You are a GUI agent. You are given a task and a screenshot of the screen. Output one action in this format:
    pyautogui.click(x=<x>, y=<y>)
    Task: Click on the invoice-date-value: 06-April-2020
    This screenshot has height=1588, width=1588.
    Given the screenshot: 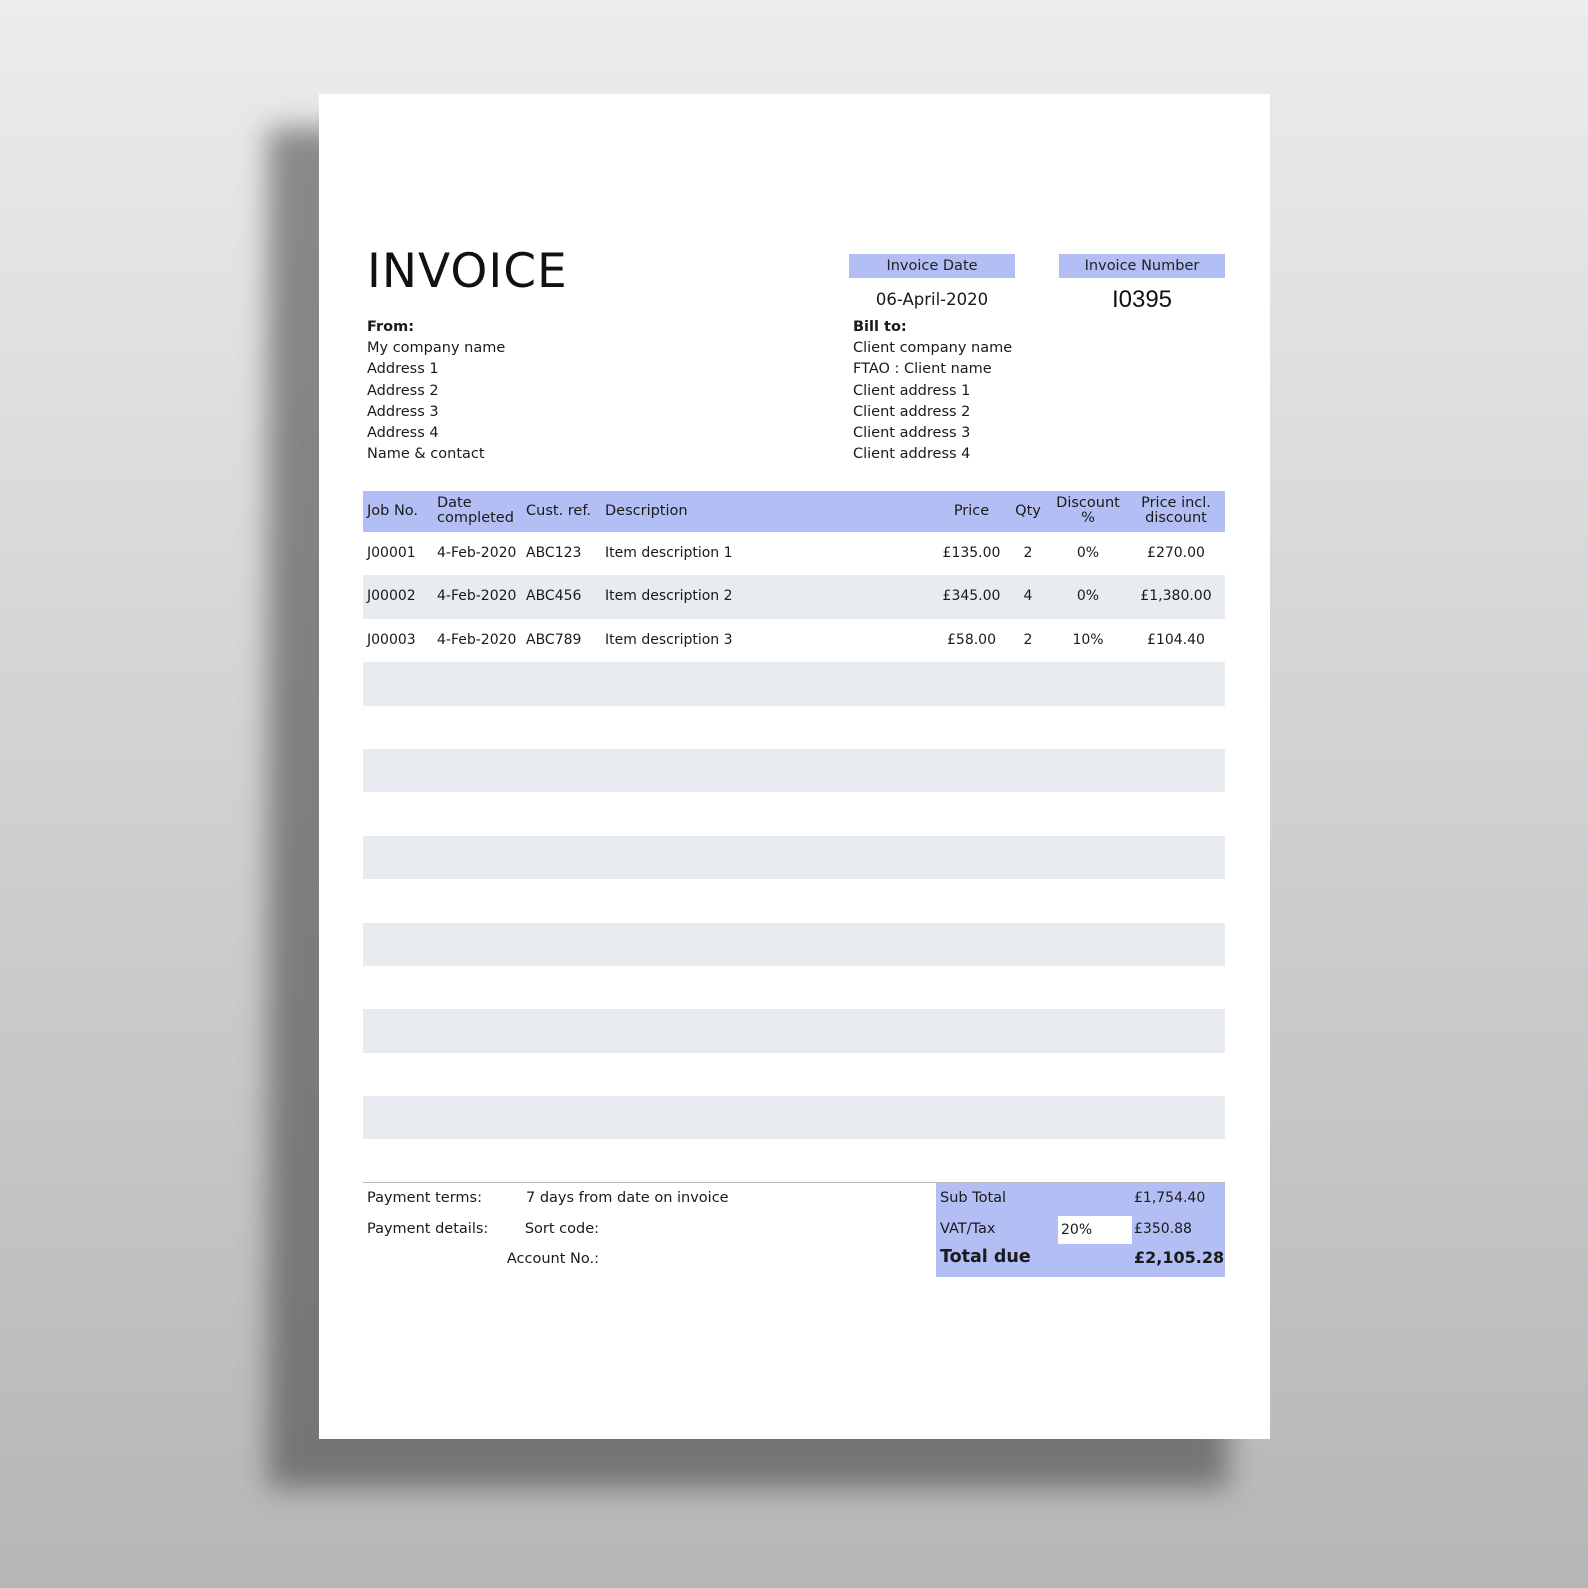 What is the action you would take?
    pyautogui.click(x=932, y=299)
    